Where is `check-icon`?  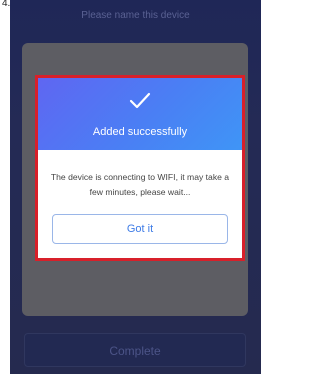
check-icon is located at coordinates (140, 100).